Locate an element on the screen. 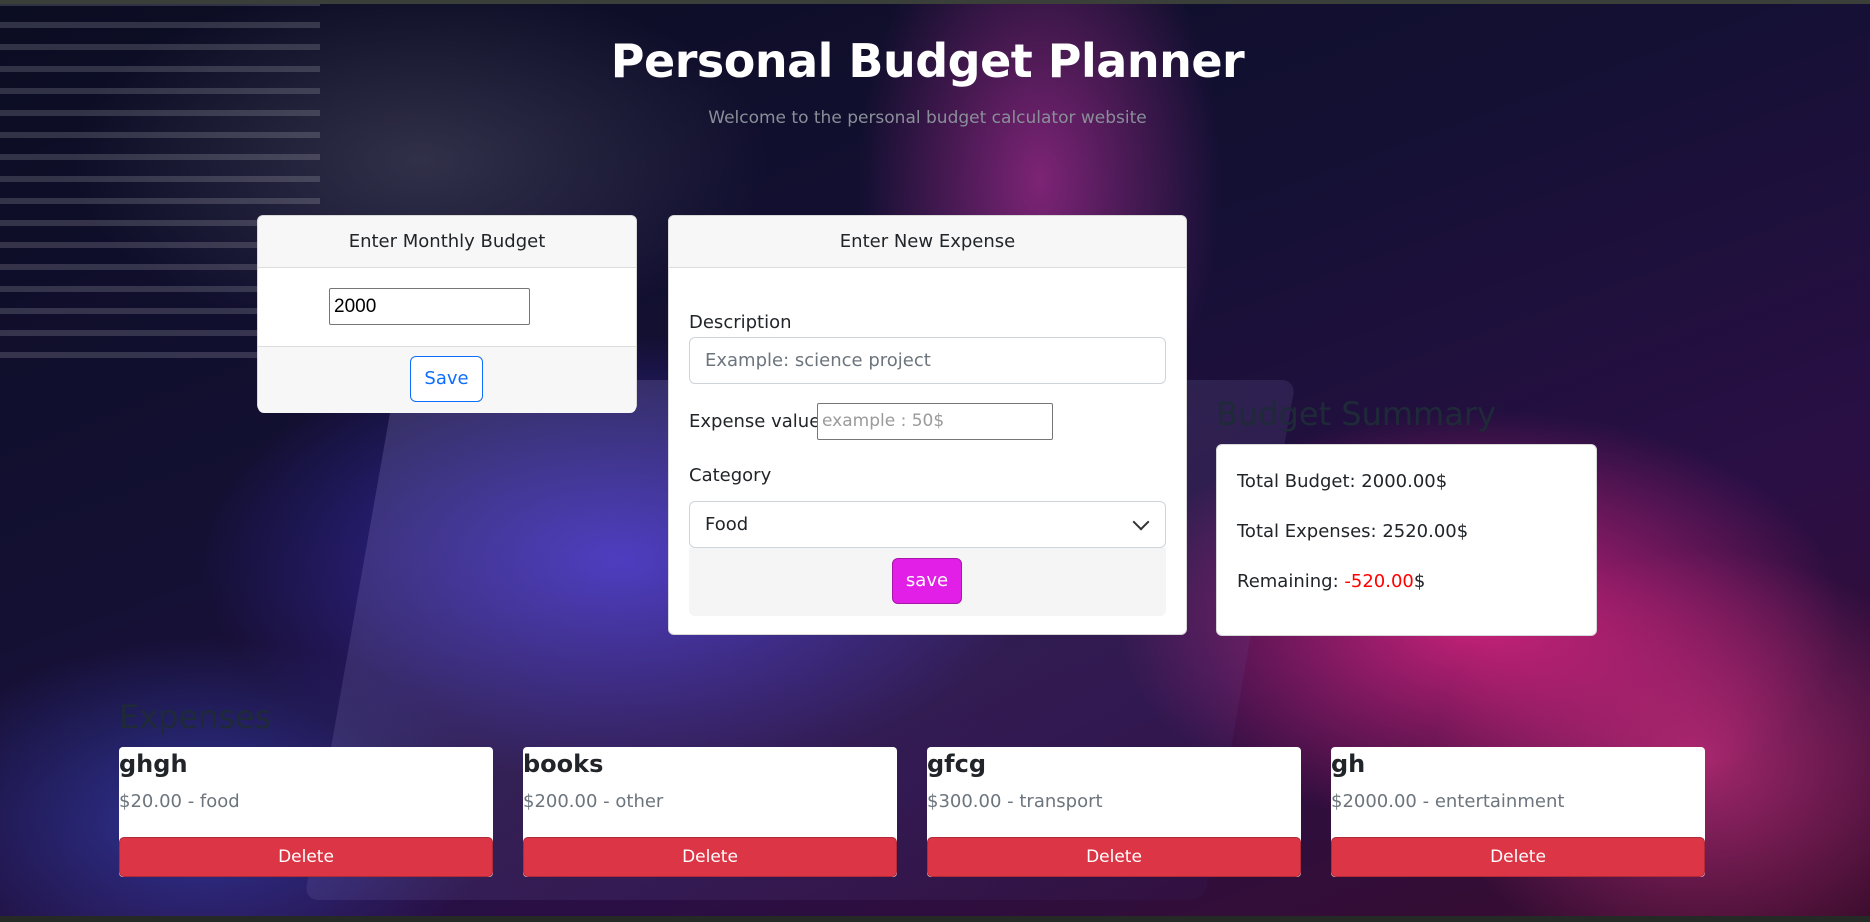  chevron-down-icon is located at coordinates (1141, 522).